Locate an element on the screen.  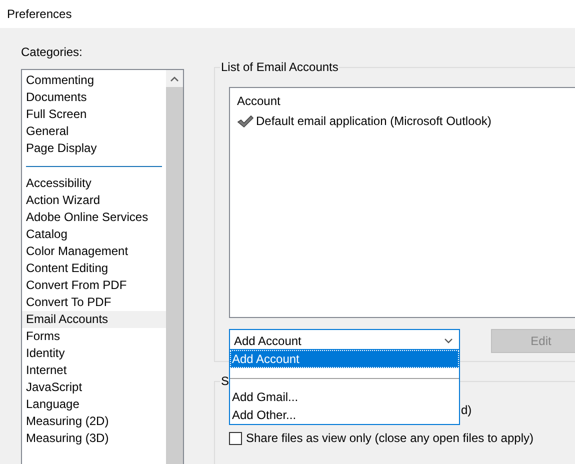
group-title: S is located at coordinates (225, 381).